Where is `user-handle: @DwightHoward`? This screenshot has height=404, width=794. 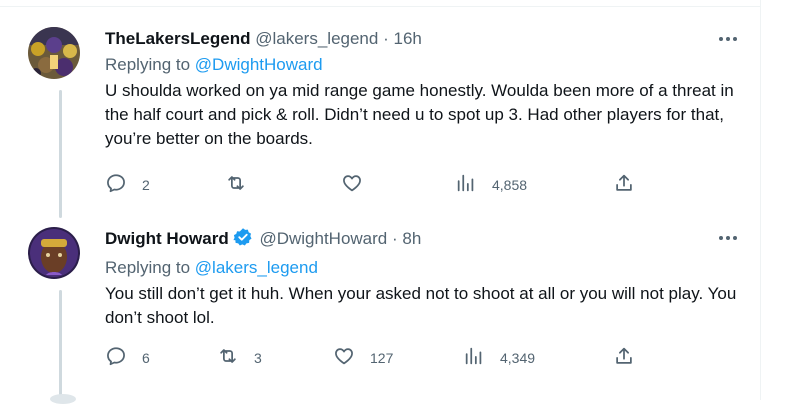 user-handle: @DwightHoward is located at coordinates (323, 238).